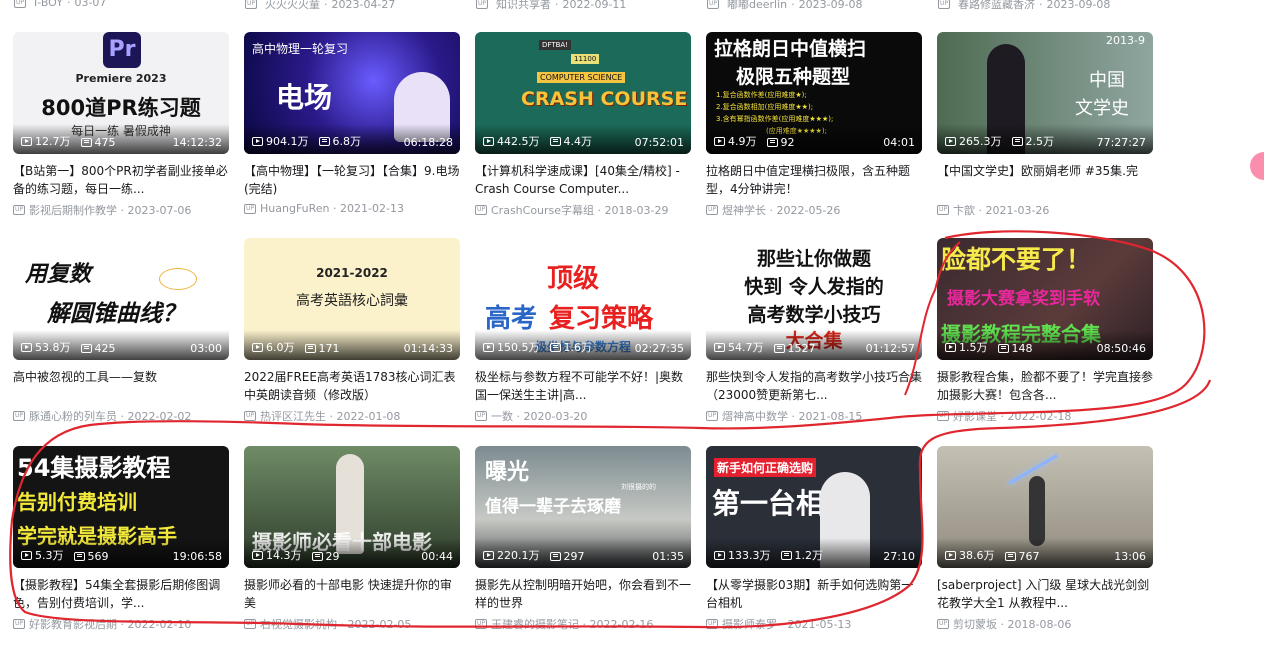  Describe the element at coordinates (583, 416) in the screenshot. I see `video-owner-line: UP 一数 · 2020-03-20` at that location.